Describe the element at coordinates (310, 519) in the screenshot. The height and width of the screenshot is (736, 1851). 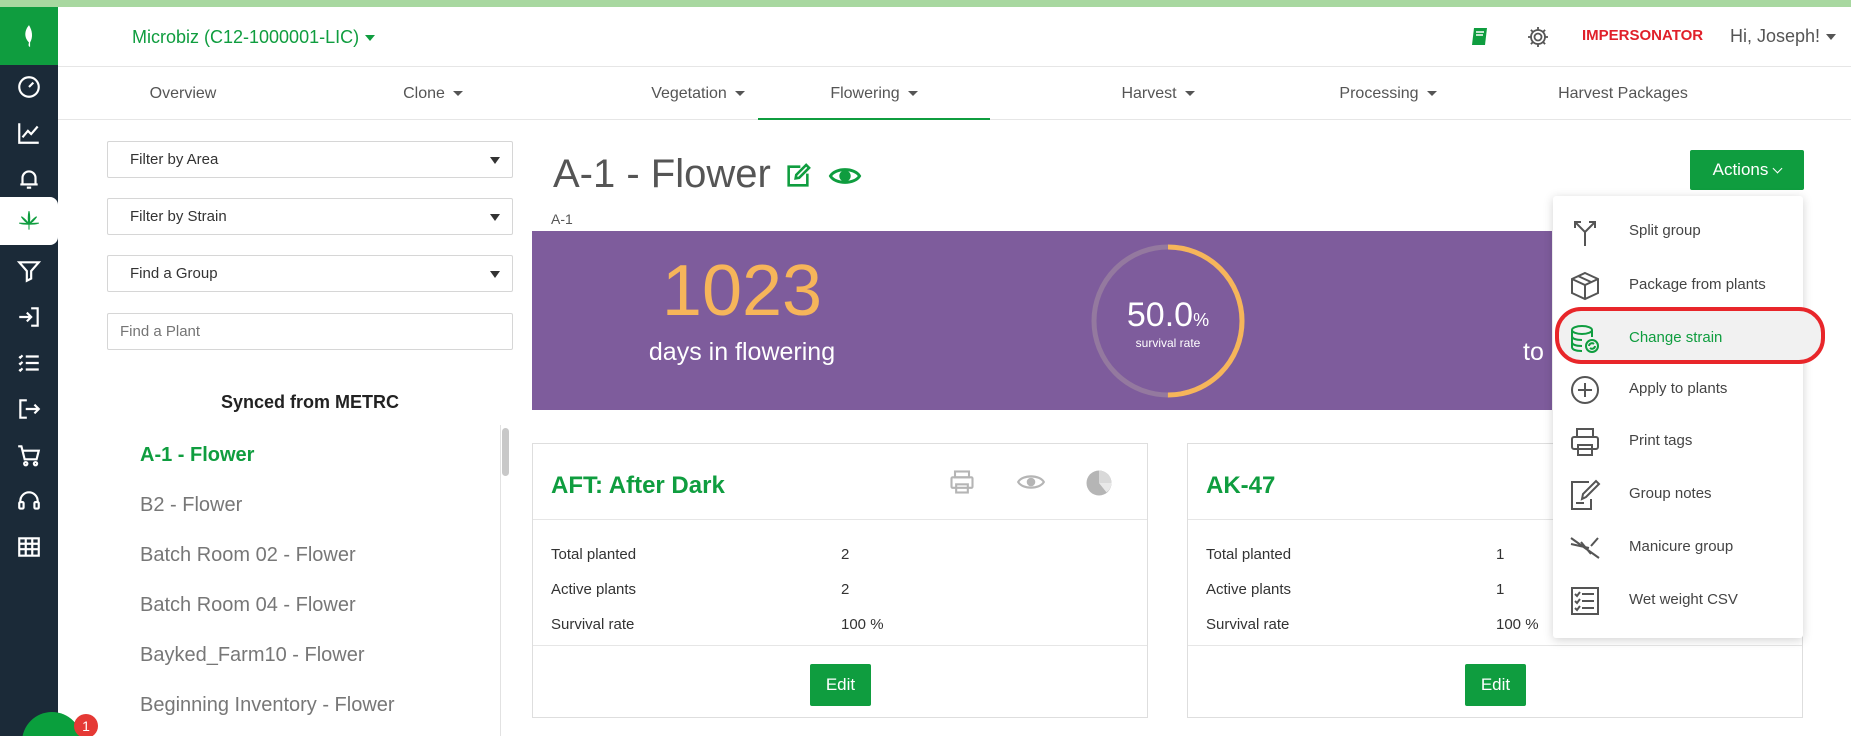
I see `list-item: B2 - Flower` at that location.